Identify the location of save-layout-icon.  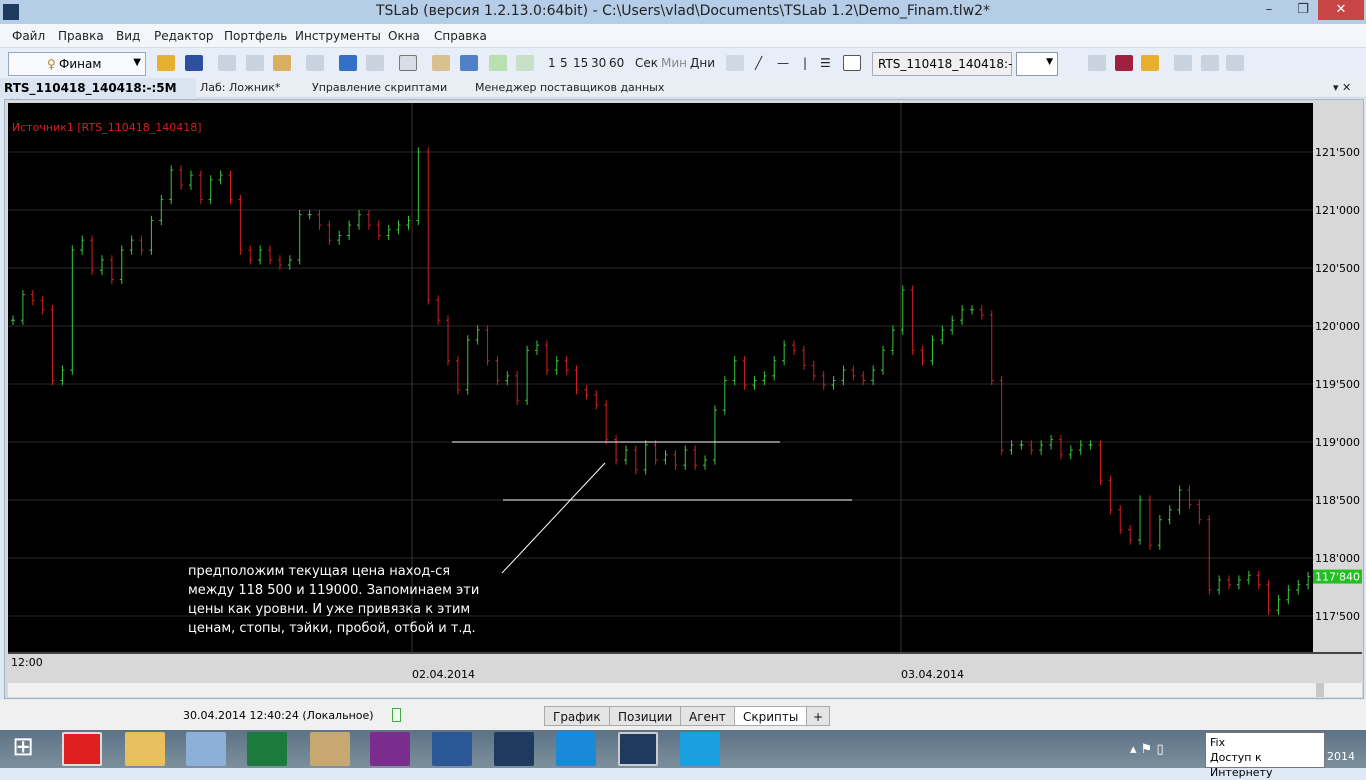
(1097, 63).